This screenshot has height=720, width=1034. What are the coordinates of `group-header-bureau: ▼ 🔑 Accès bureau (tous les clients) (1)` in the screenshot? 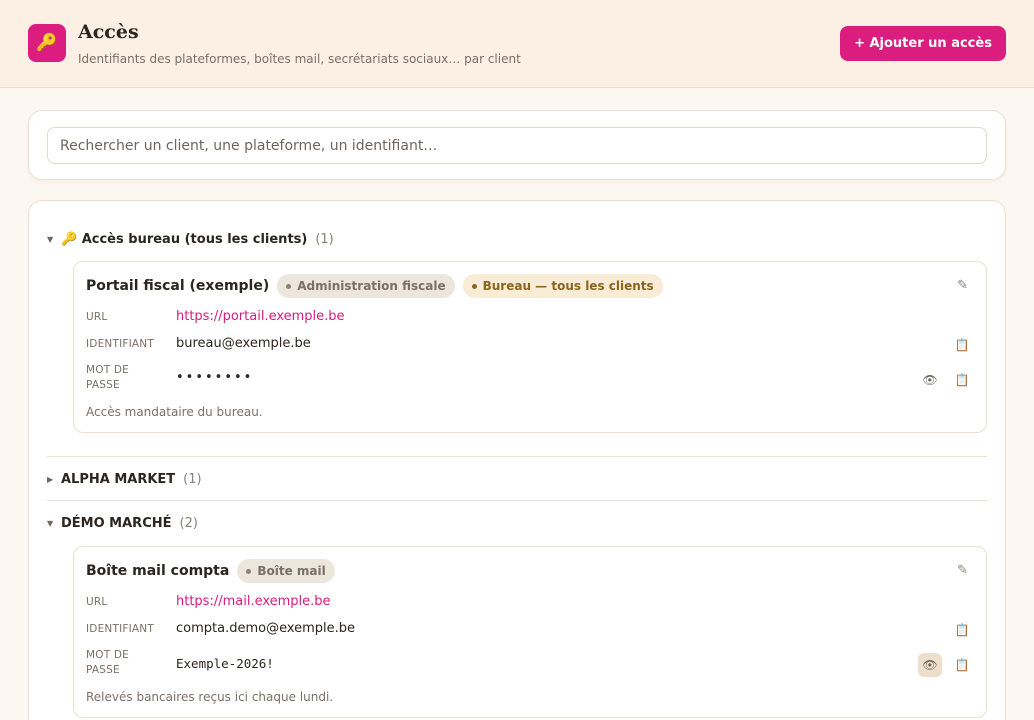 It's located at (190, 239).